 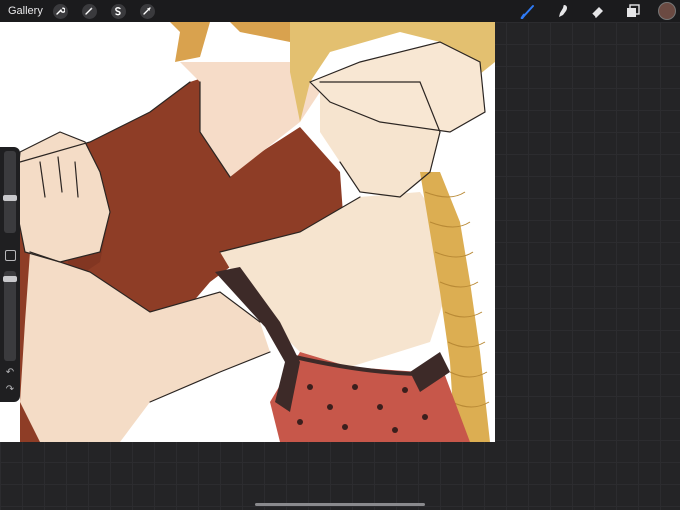 What do you see at coordinates (667, 11) in the screenshot?
I see `color-picker-swatch` at bounding box center [667, 11].